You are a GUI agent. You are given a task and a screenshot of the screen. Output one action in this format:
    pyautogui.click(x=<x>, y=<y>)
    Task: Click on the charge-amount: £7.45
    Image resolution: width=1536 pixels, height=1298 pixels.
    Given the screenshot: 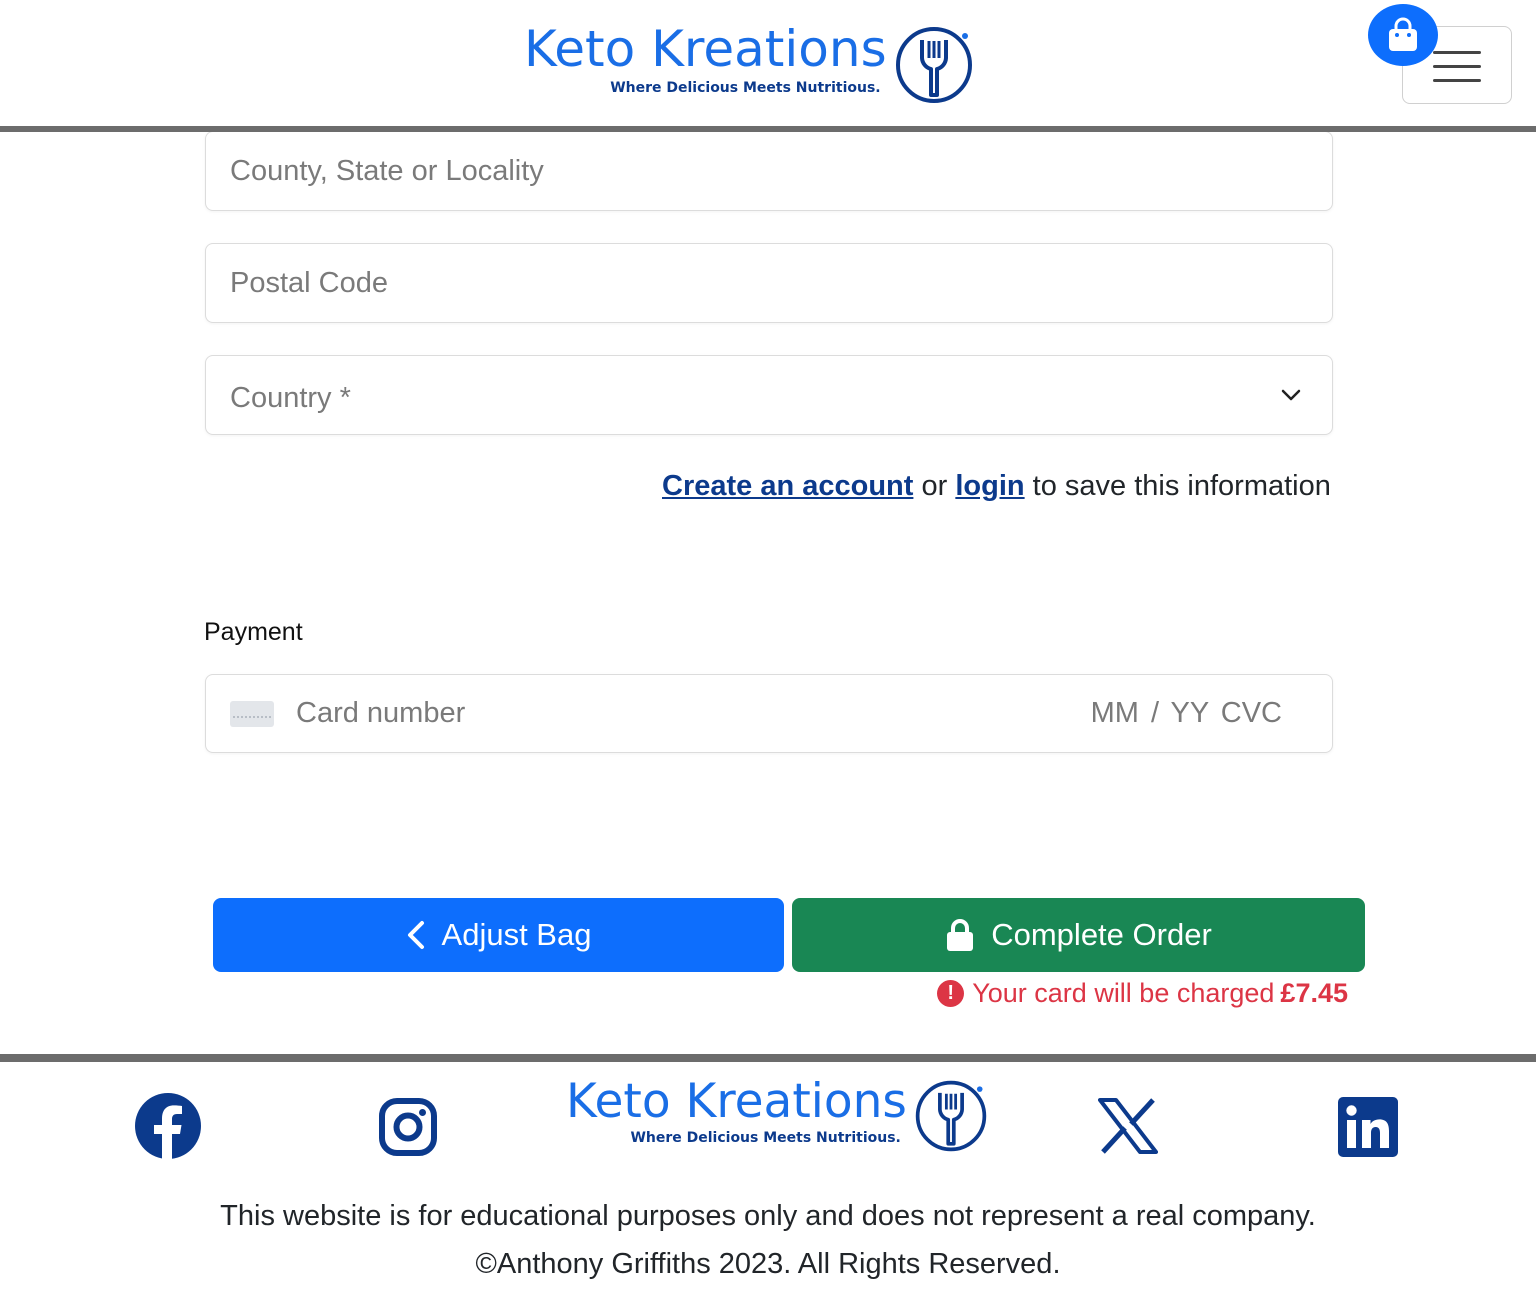 What is the action you would take?
    pyautogui.click(x=1314, y=993)
    